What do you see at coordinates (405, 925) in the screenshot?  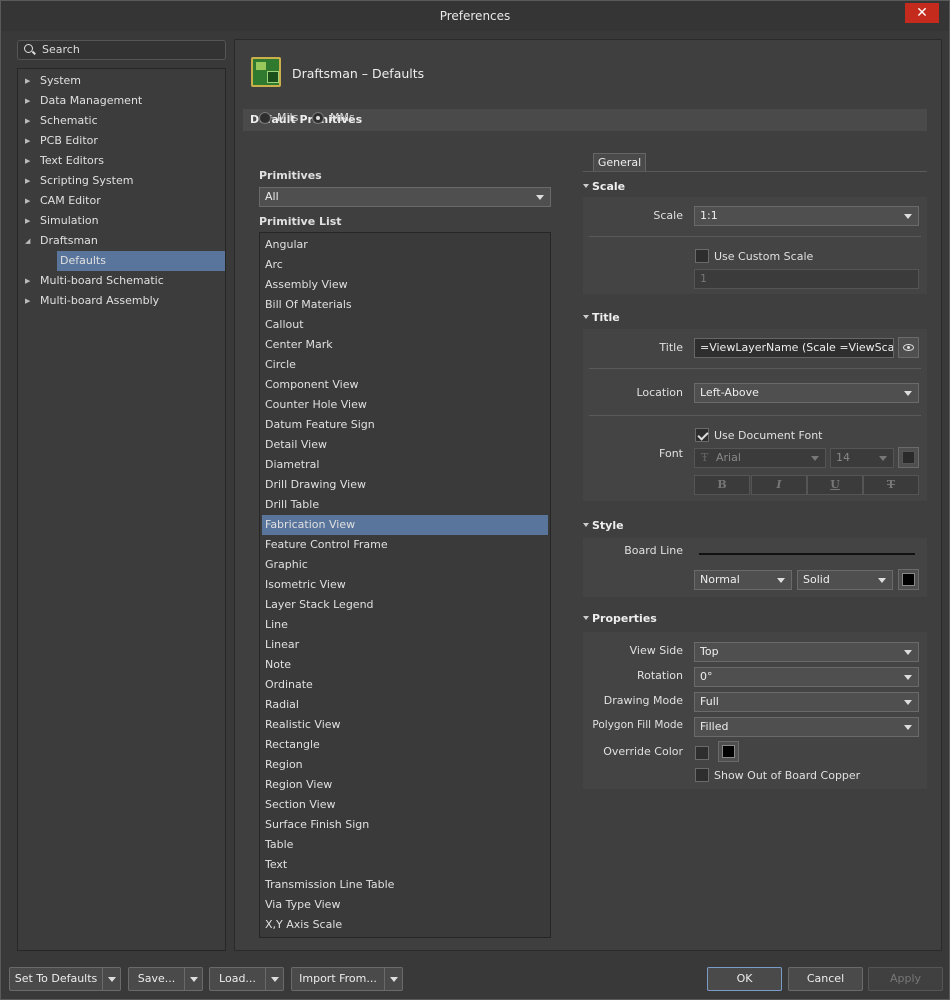 I see `list-item: X,Y Axis Scale` at bounding box center [405, 925].